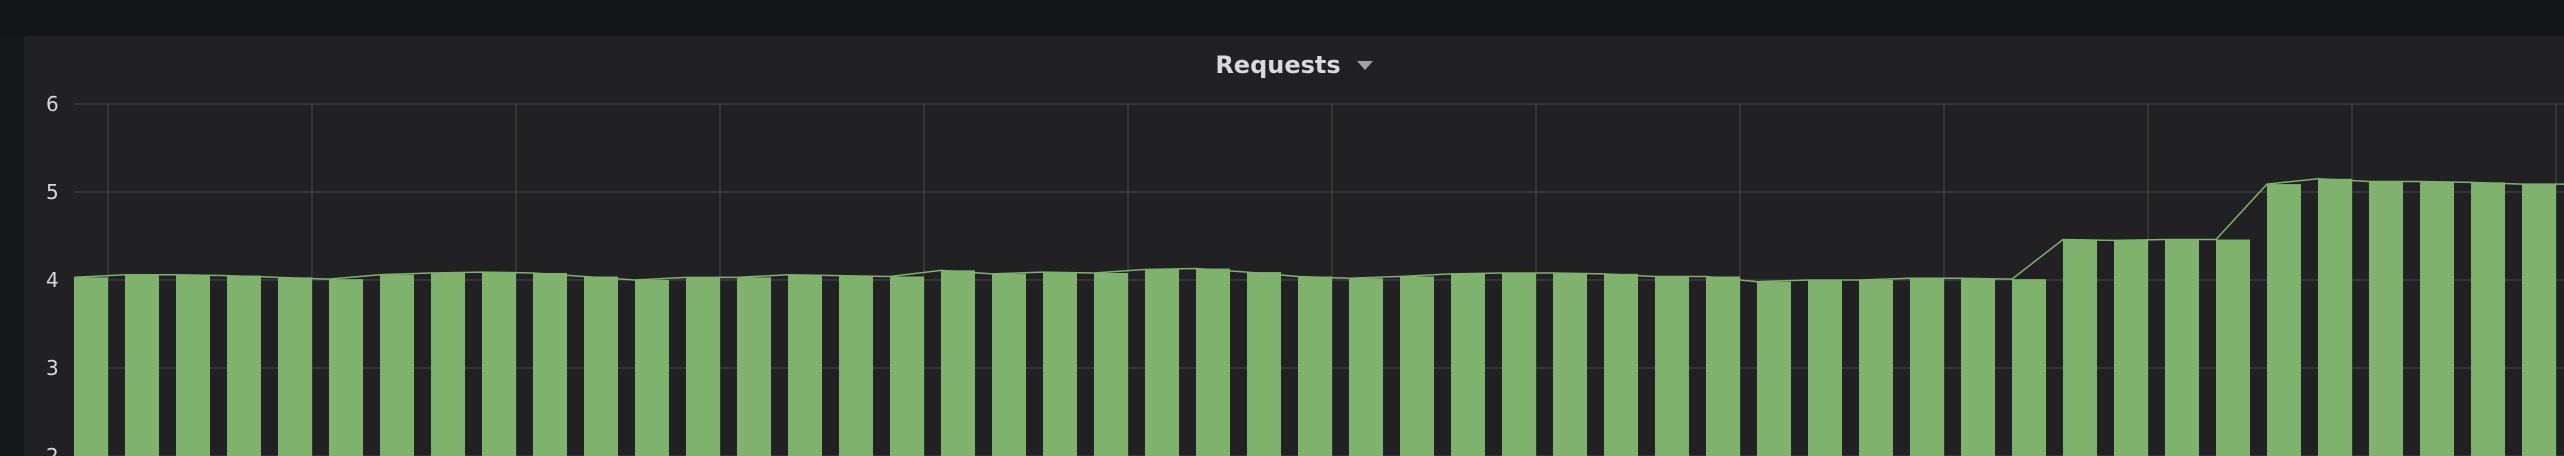 The image size is (2564, 456). I want to click on y-tick-label: 2, so click(52, 450).